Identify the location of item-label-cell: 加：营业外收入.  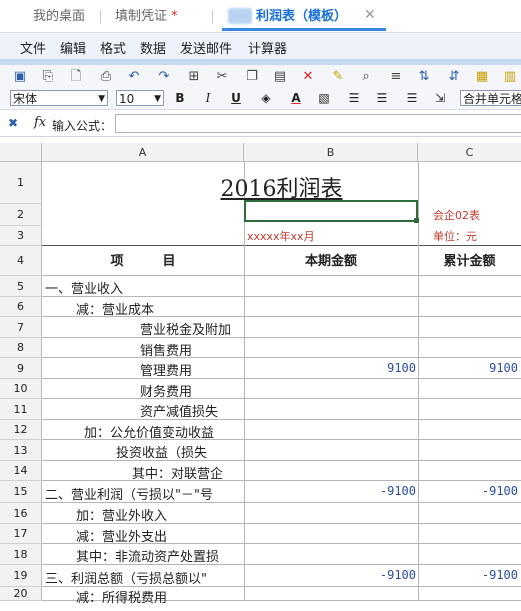
(159, 514).